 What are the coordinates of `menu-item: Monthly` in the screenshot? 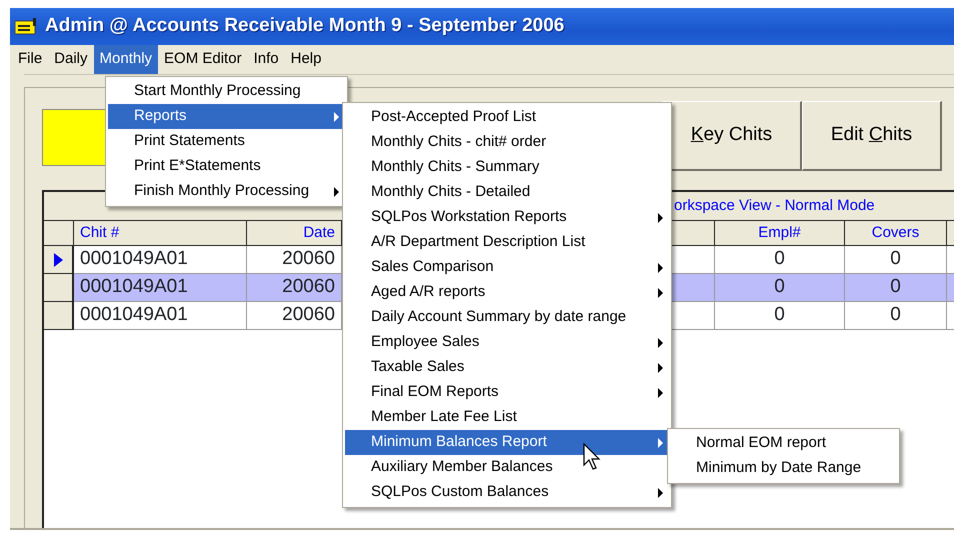 It's located at (126, 59).